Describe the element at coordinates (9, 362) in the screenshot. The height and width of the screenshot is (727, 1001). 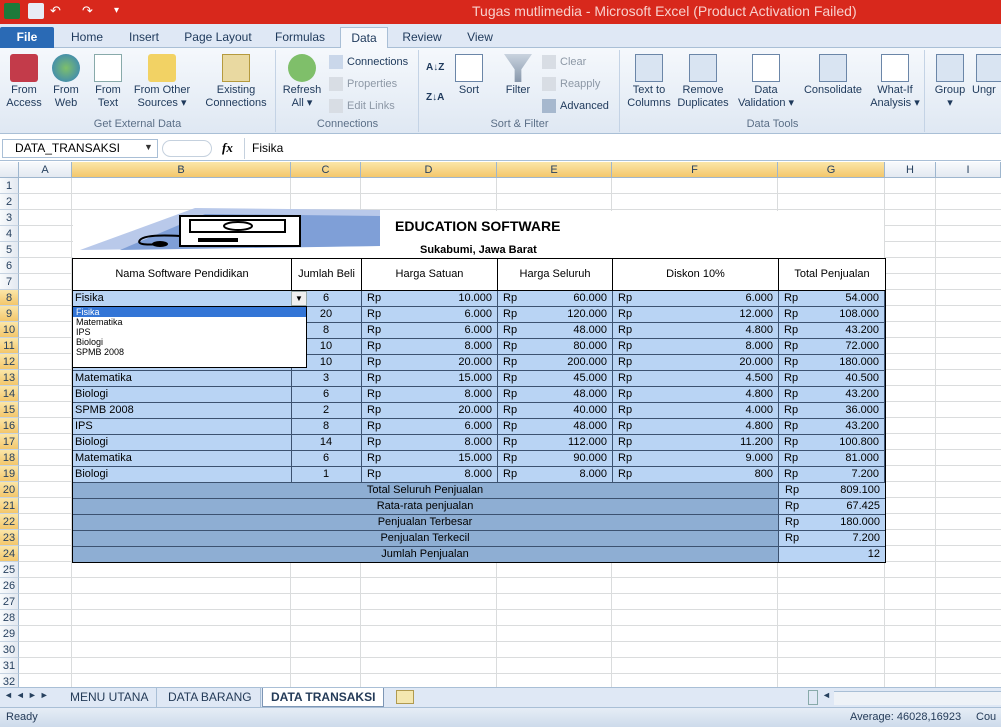
I see `row-header: 12` at that location.